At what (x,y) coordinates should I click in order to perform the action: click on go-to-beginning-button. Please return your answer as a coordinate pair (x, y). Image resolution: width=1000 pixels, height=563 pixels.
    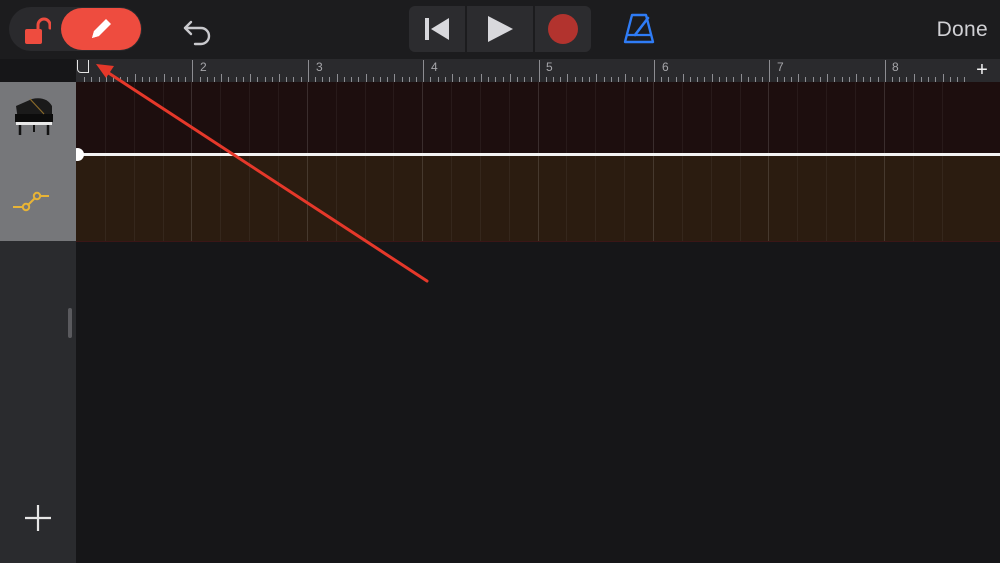
    Looking at the image, I should click on (437, 29).